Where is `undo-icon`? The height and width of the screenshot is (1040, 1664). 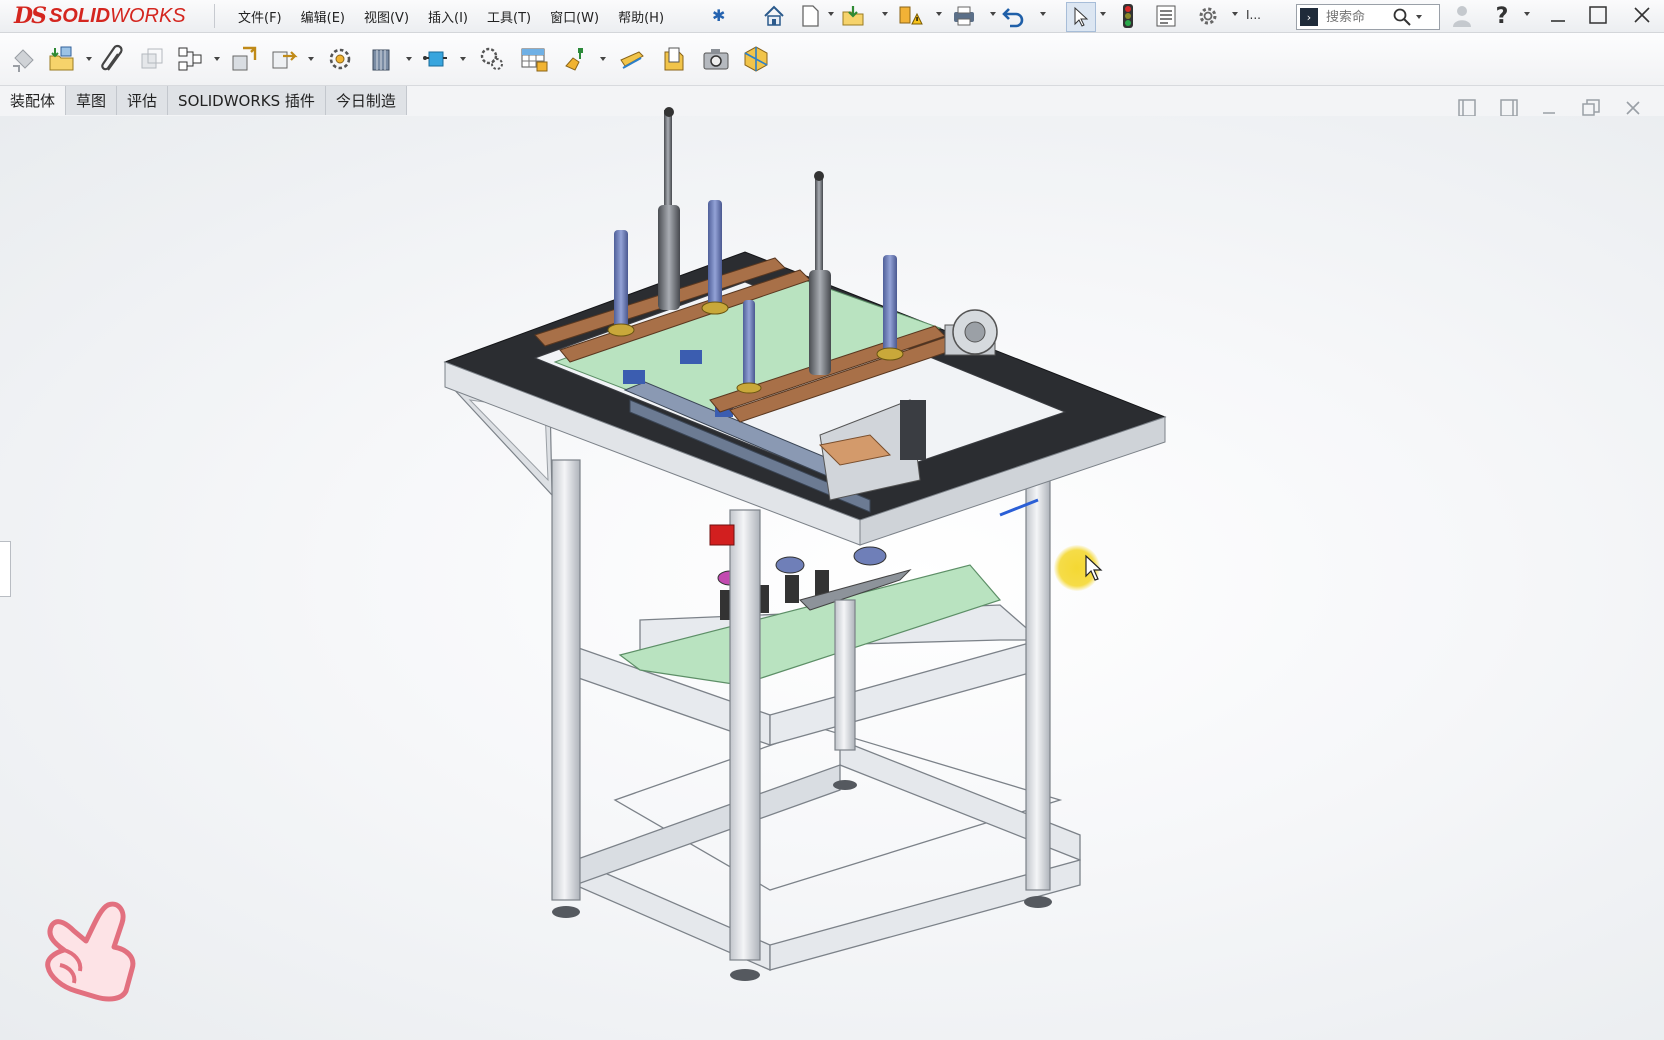
undo-icon is located at coordinates (1014, 16).